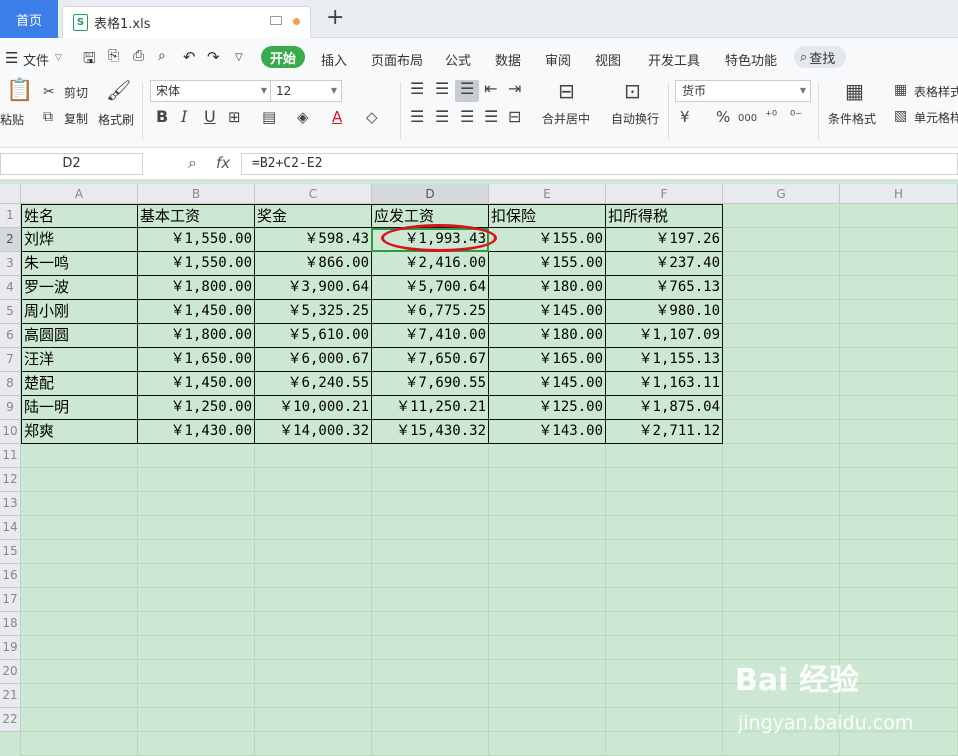  I want to click on align-left-icon: ☰, so click(417, 117).